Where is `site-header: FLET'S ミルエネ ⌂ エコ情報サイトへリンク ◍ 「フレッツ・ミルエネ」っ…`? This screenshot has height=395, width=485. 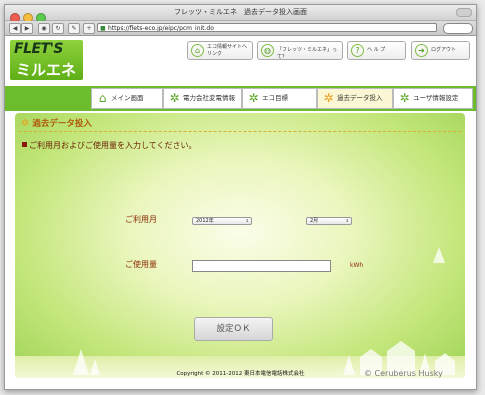 site-header: FLET'S ミルエネ ⌂ エコ情報サイトへリンク ◍ 「フレッツ・ミルエネ」っ… is located at coordinates (240, 61).